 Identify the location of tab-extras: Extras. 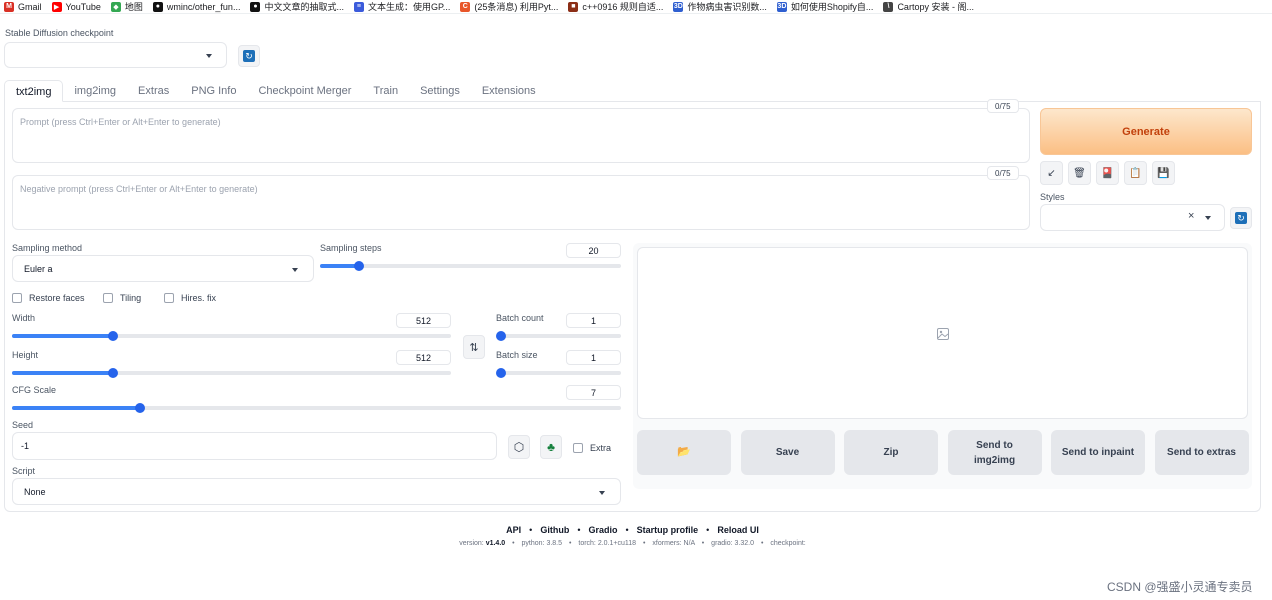
(153, 91).